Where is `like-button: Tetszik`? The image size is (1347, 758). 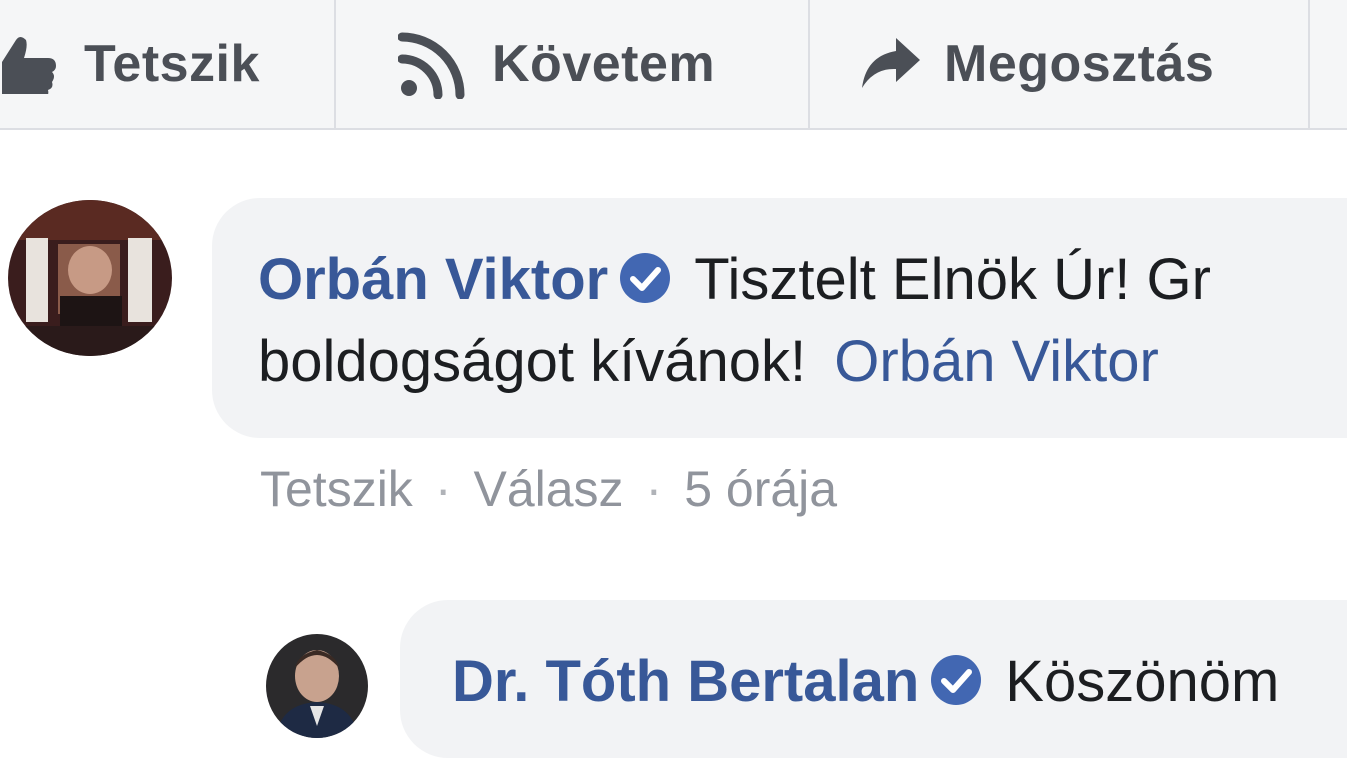
like-button: Tetszik is located at coordinates (130, 64).